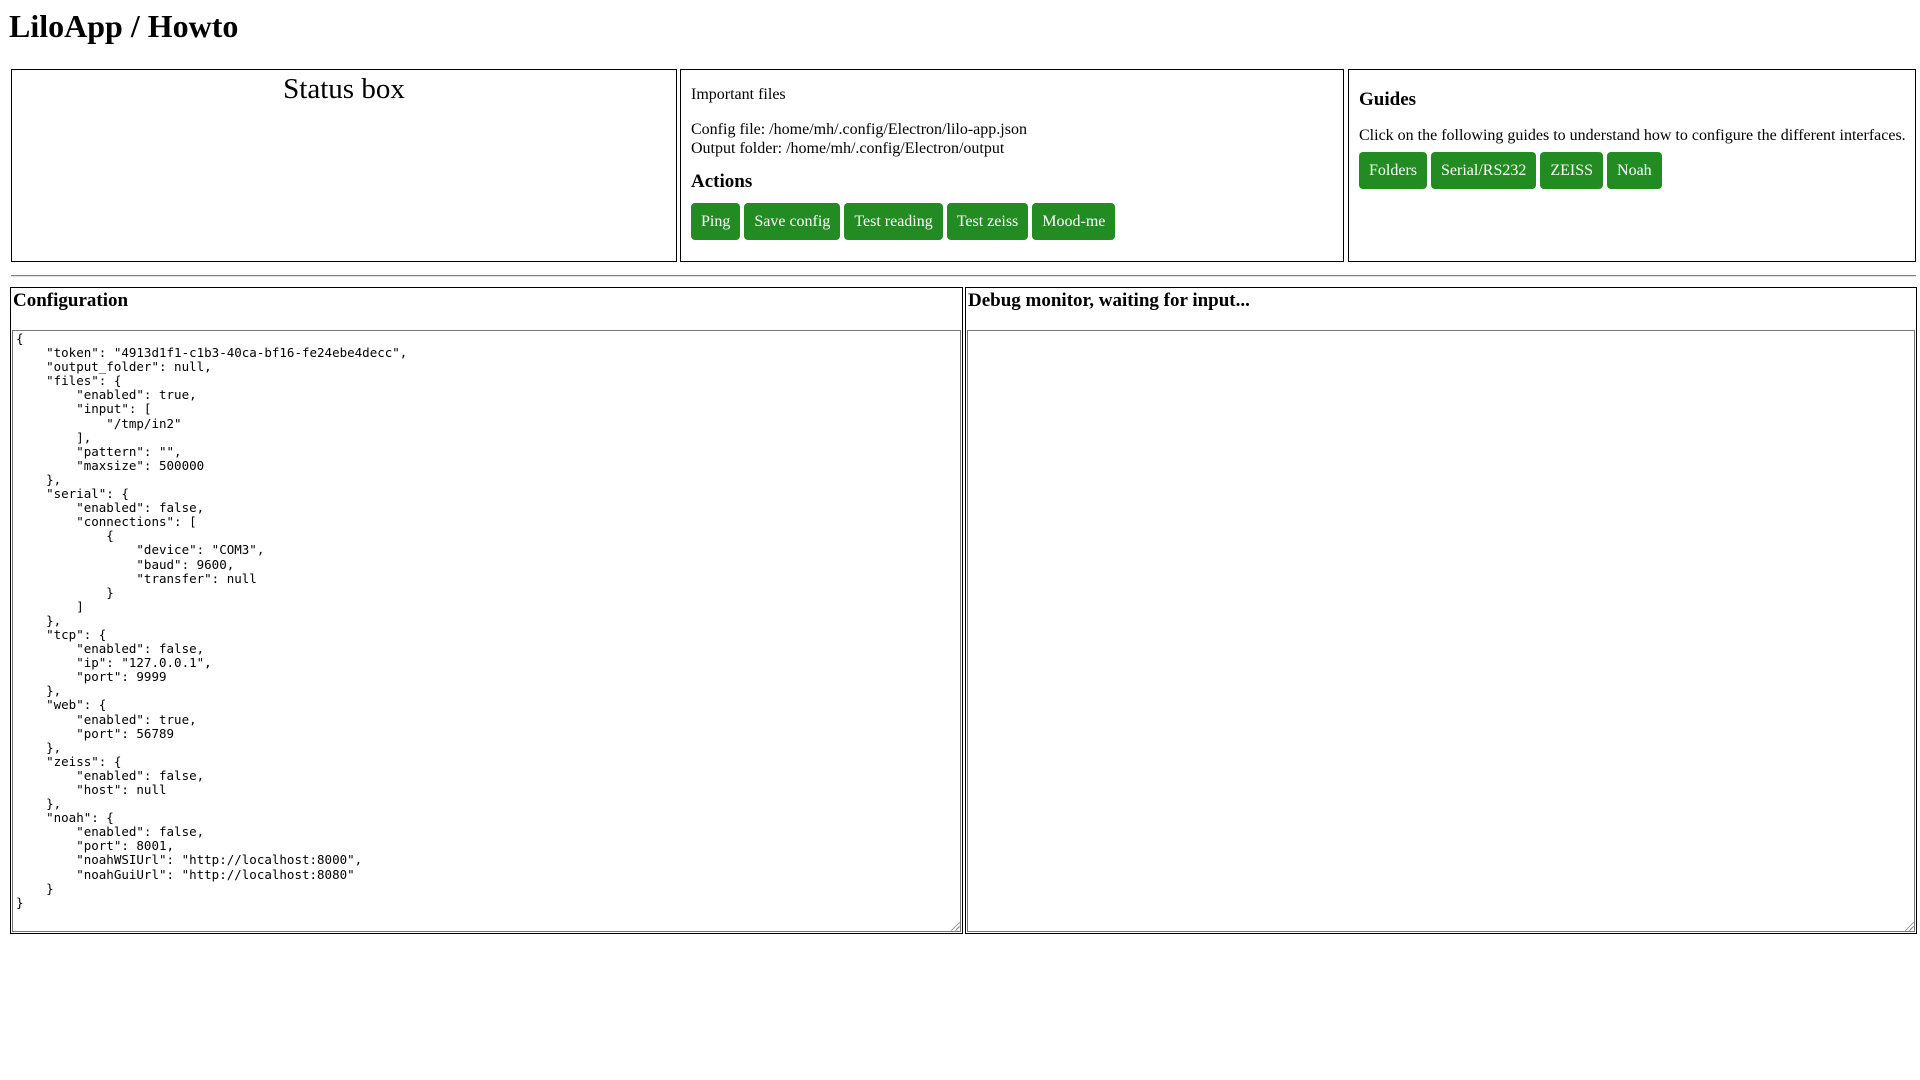 The image size is (1920, 1080). What do you see at coordinates (722, 181) in the screenshot?
I see `actions-heading: Actions` at bounding box center [722, 181].